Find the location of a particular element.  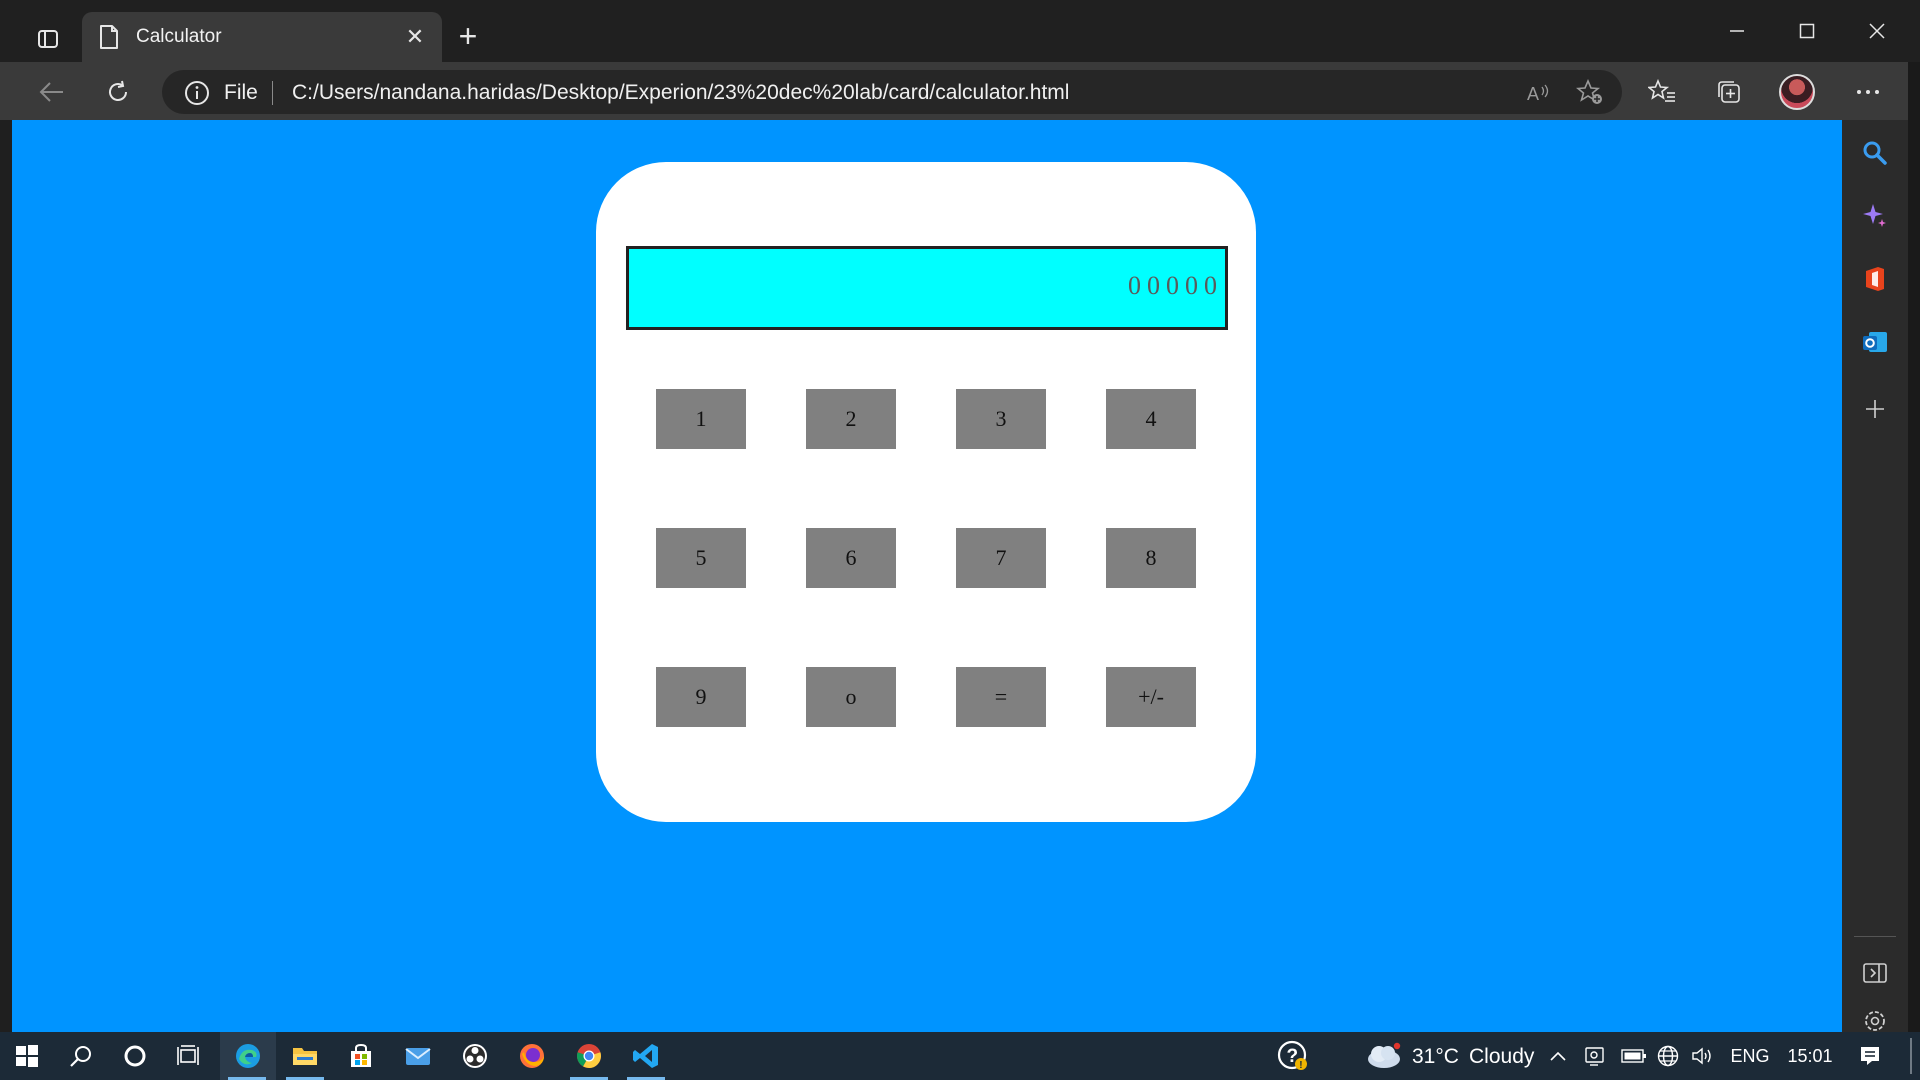

weather-temperature: 31°C is located at coordinates (1435, 1057).